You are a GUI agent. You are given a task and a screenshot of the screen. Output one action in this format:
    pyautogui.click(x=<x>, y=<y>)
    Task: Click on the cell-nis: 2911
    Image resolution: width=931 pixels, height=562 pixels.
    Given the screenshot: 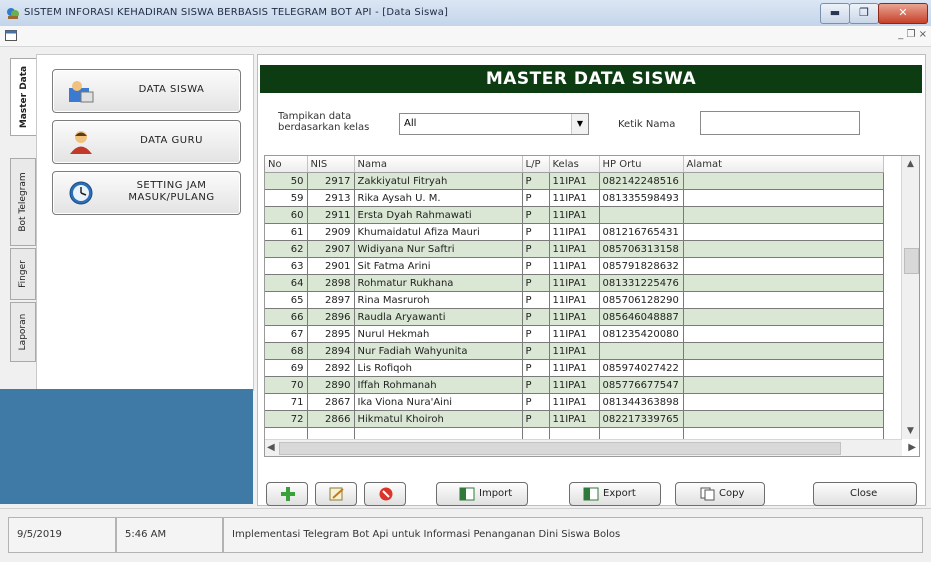 What is the action you would take?
    pyautogui.click(x=331, y=215)
    